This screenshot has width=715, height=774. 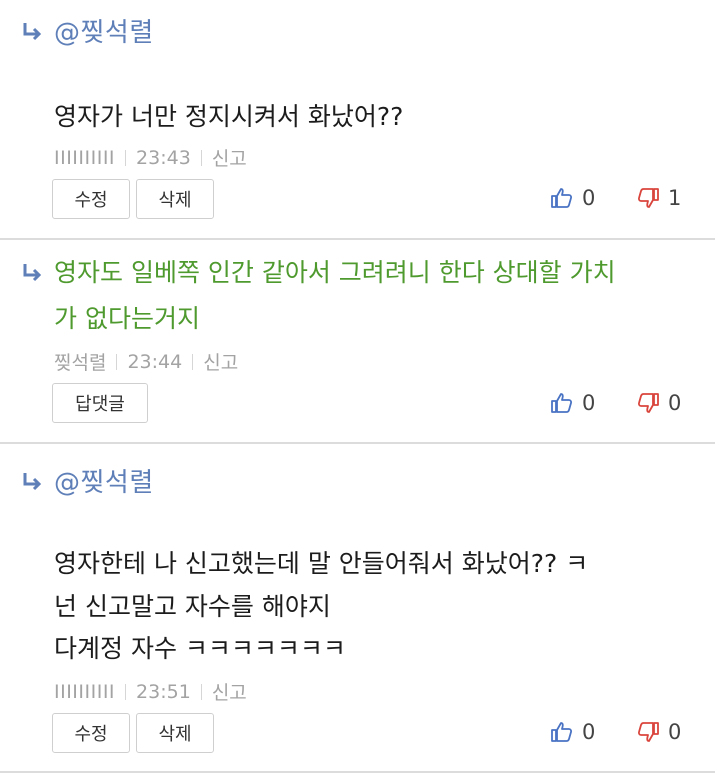 I want to click on comment-meta: 찢석렬 23:44 신고, so click(x=146, y=361).